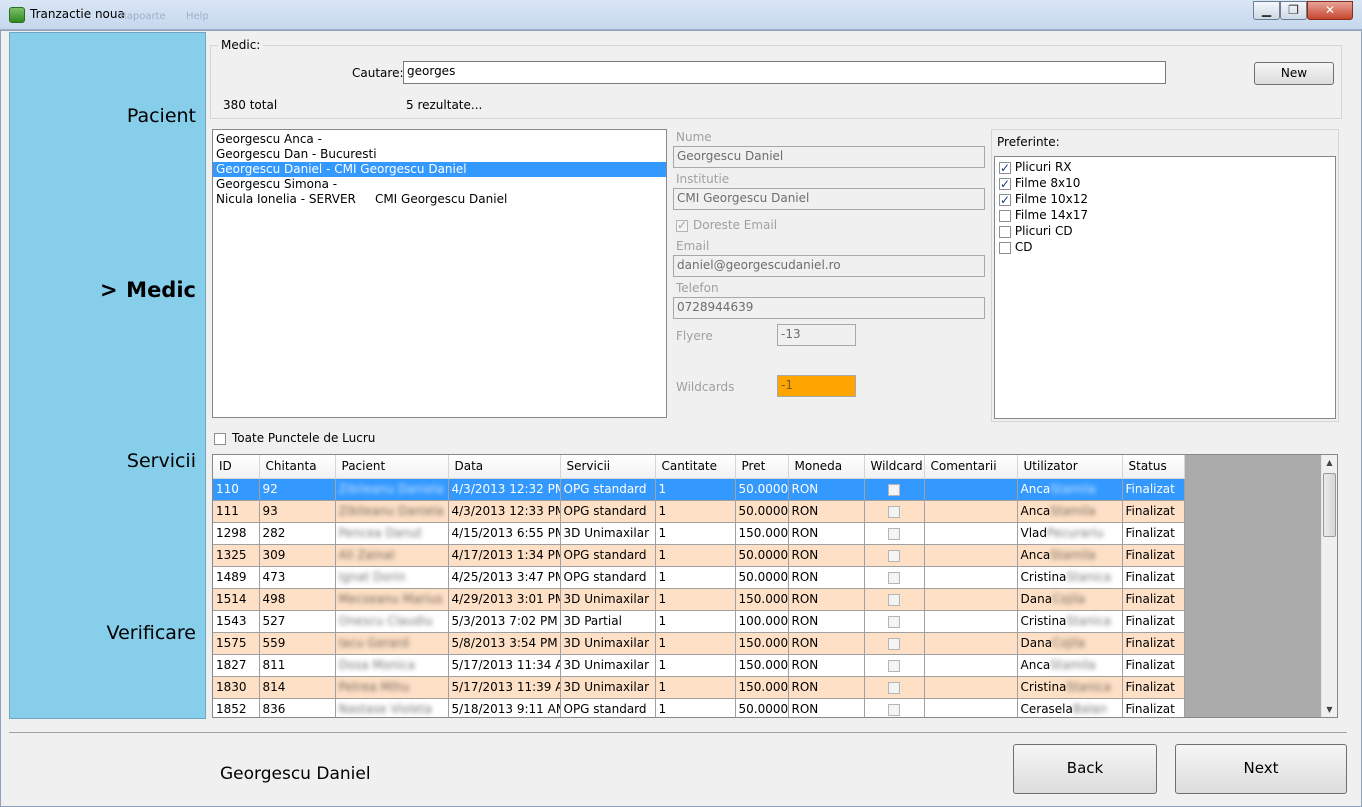 The width and height of the screenshot is (1362, 807). What do you see at coordinates (236, 687) in the screenshot?
I see `cell-id: 1830` at bounding box center [236, 687].